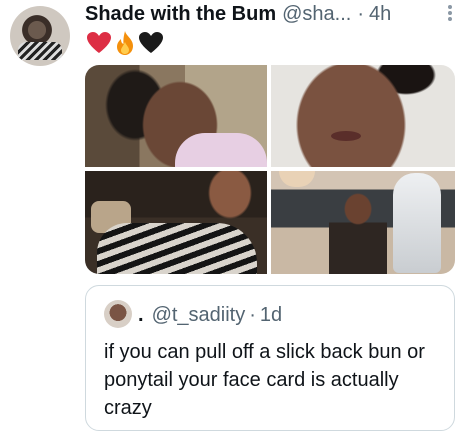 The height and width of the screenshot is (436, 466). Describe the element at coordinates (118, 314) in the screenshot. I see `quoted-author-avatar` at that location.